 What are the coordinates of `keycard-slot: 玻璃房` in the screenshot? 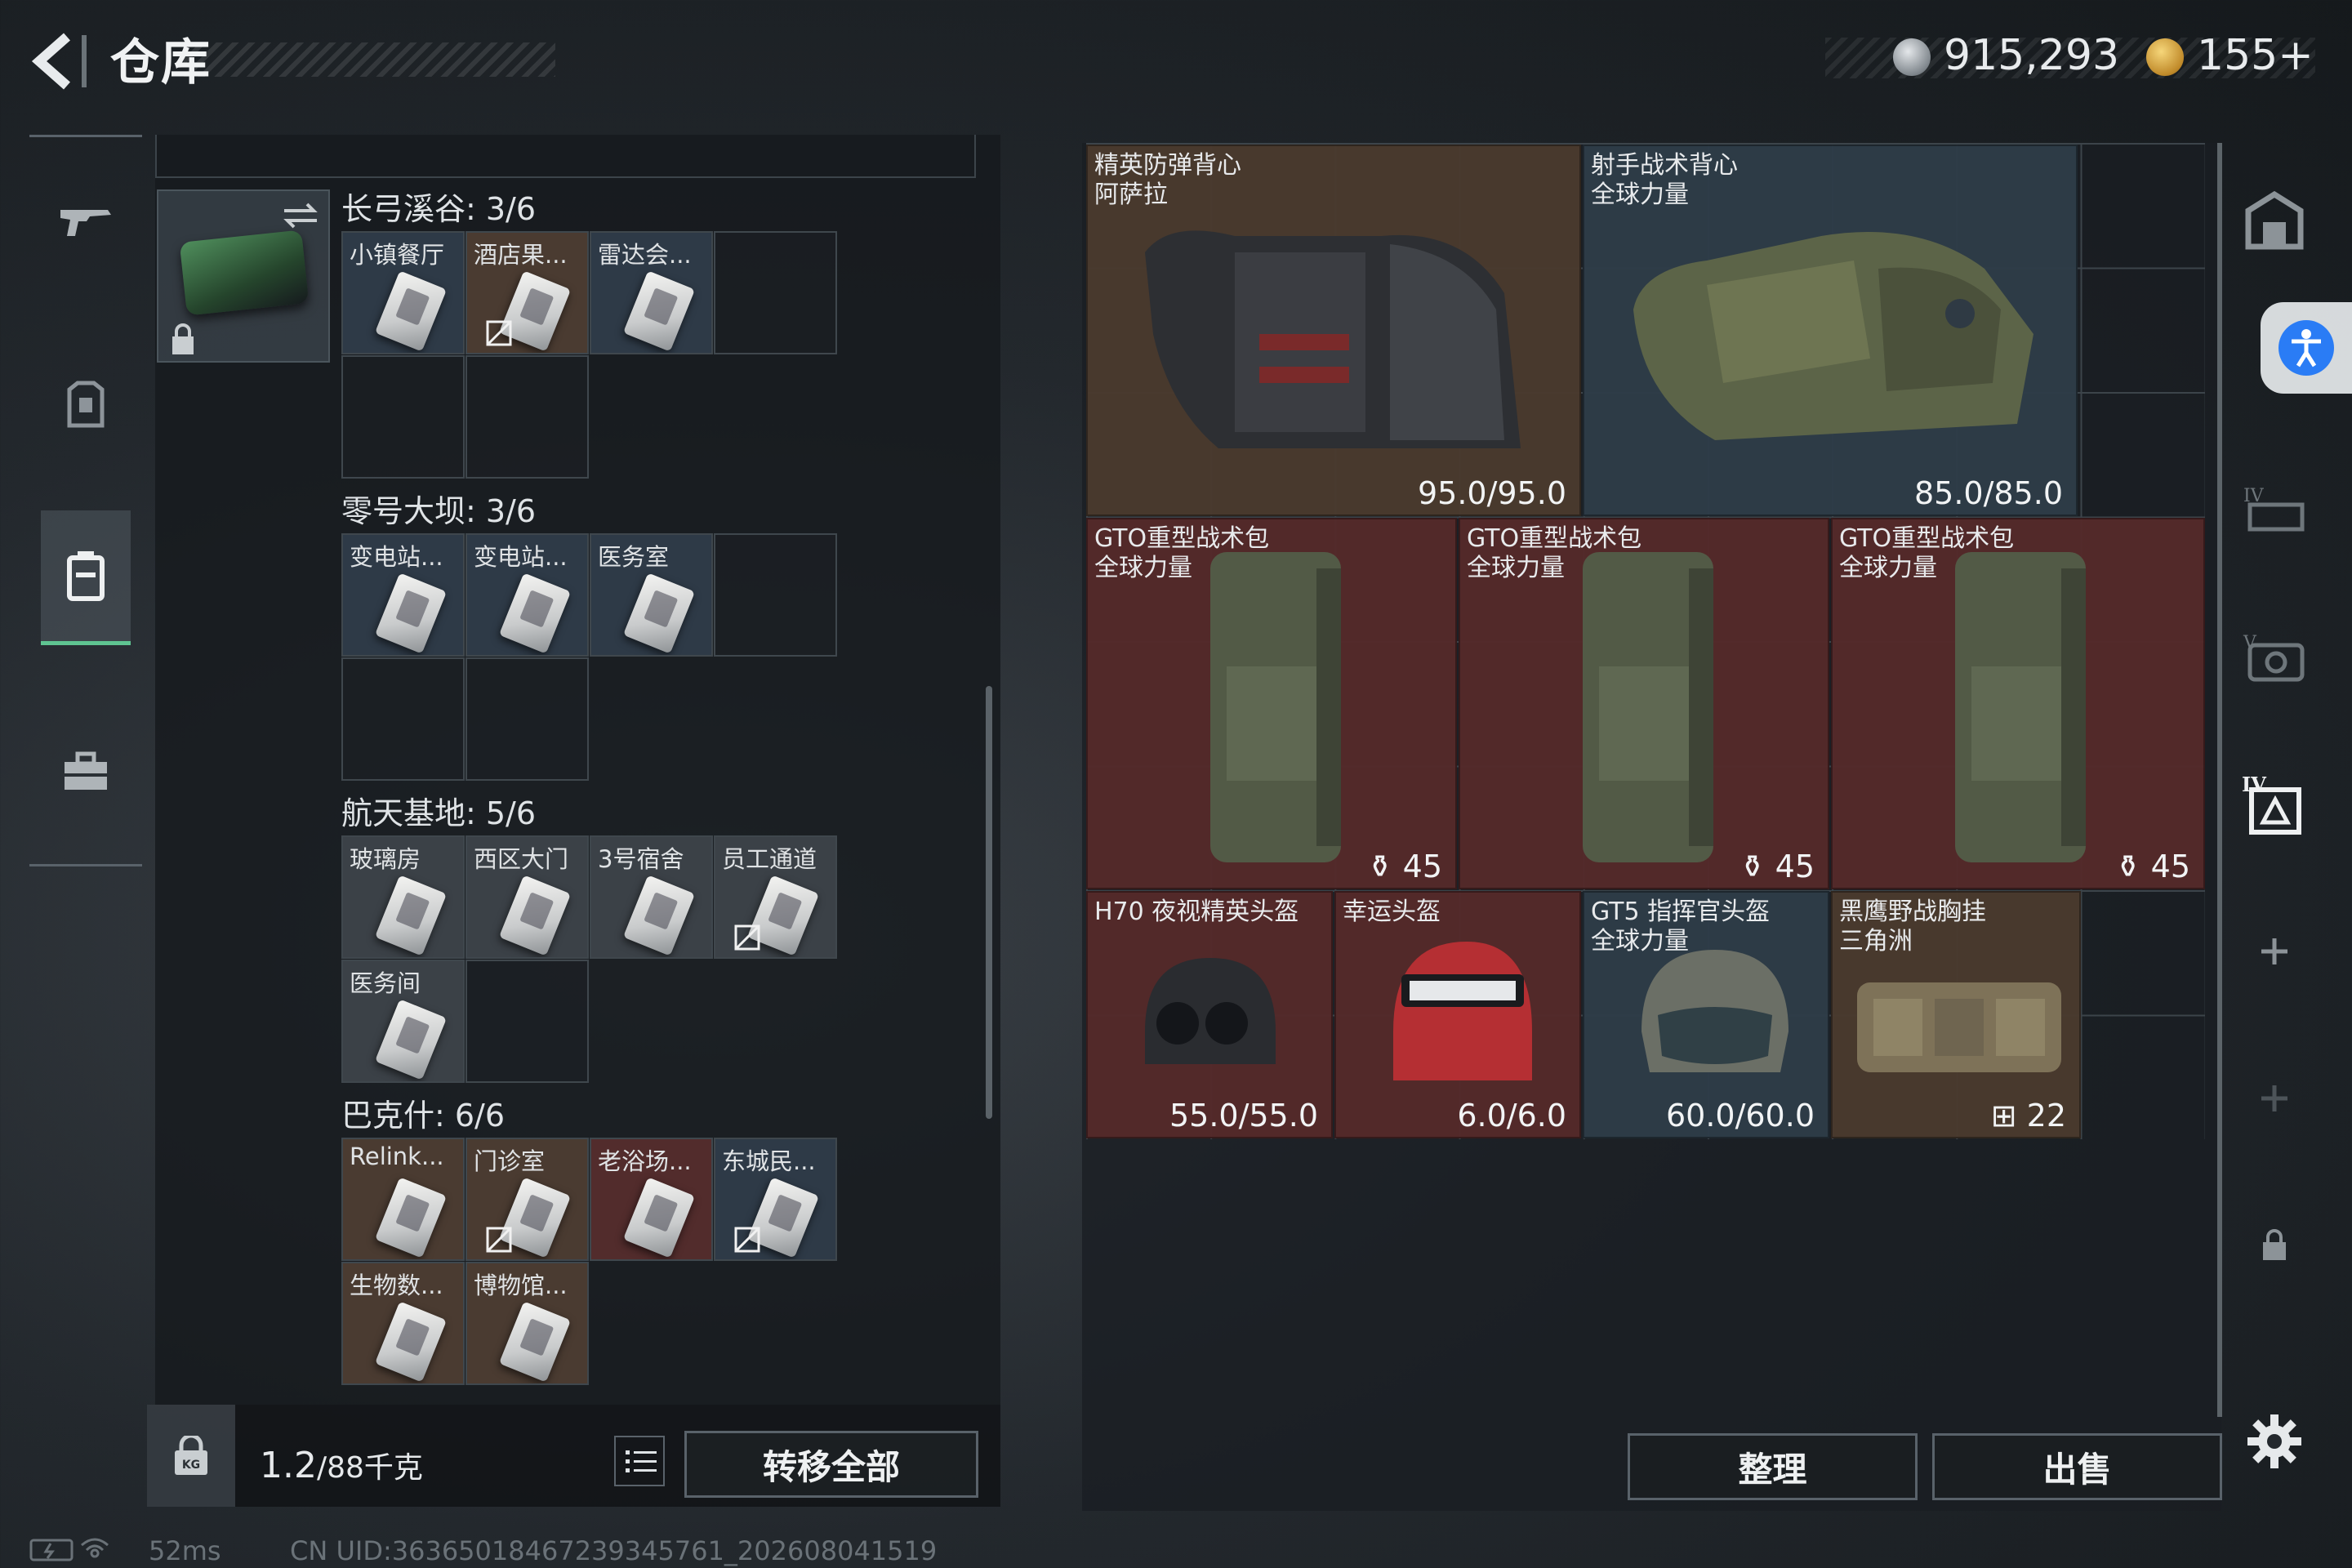 It's located at (403, 897).